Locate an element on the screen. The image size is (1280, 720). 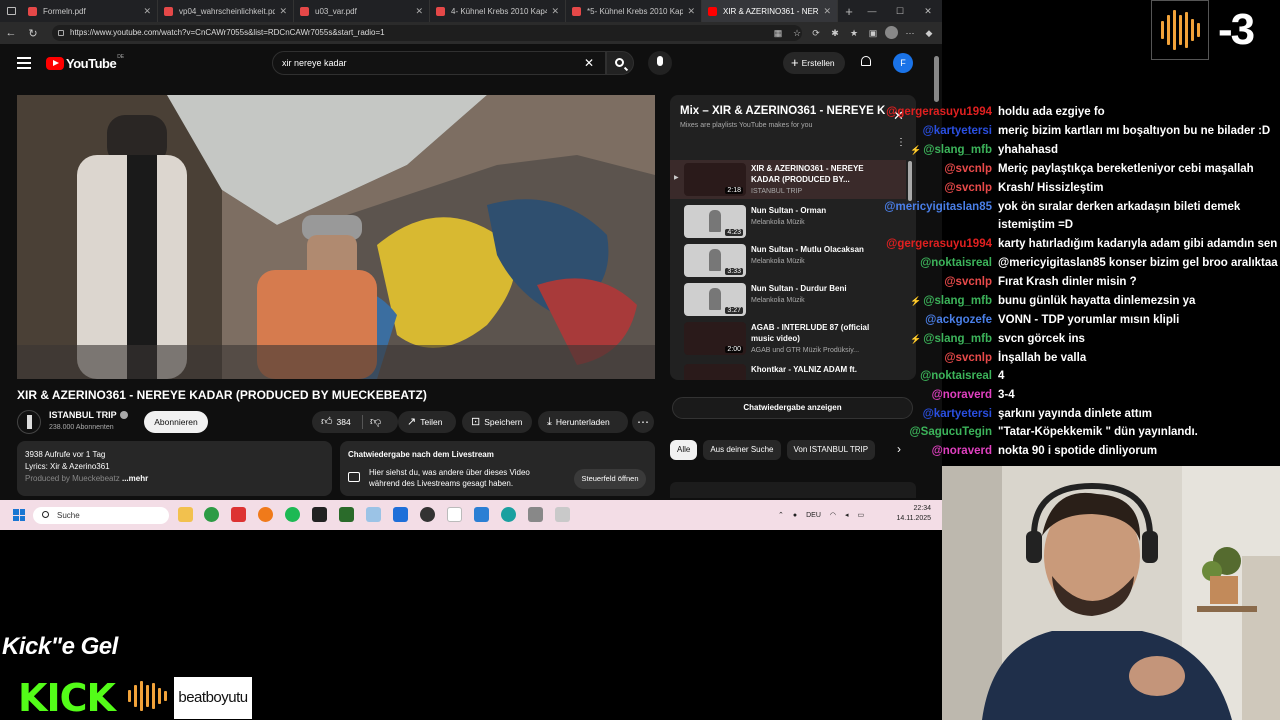
more-actions-button: ⋯ is located at coordinates (643, 422).